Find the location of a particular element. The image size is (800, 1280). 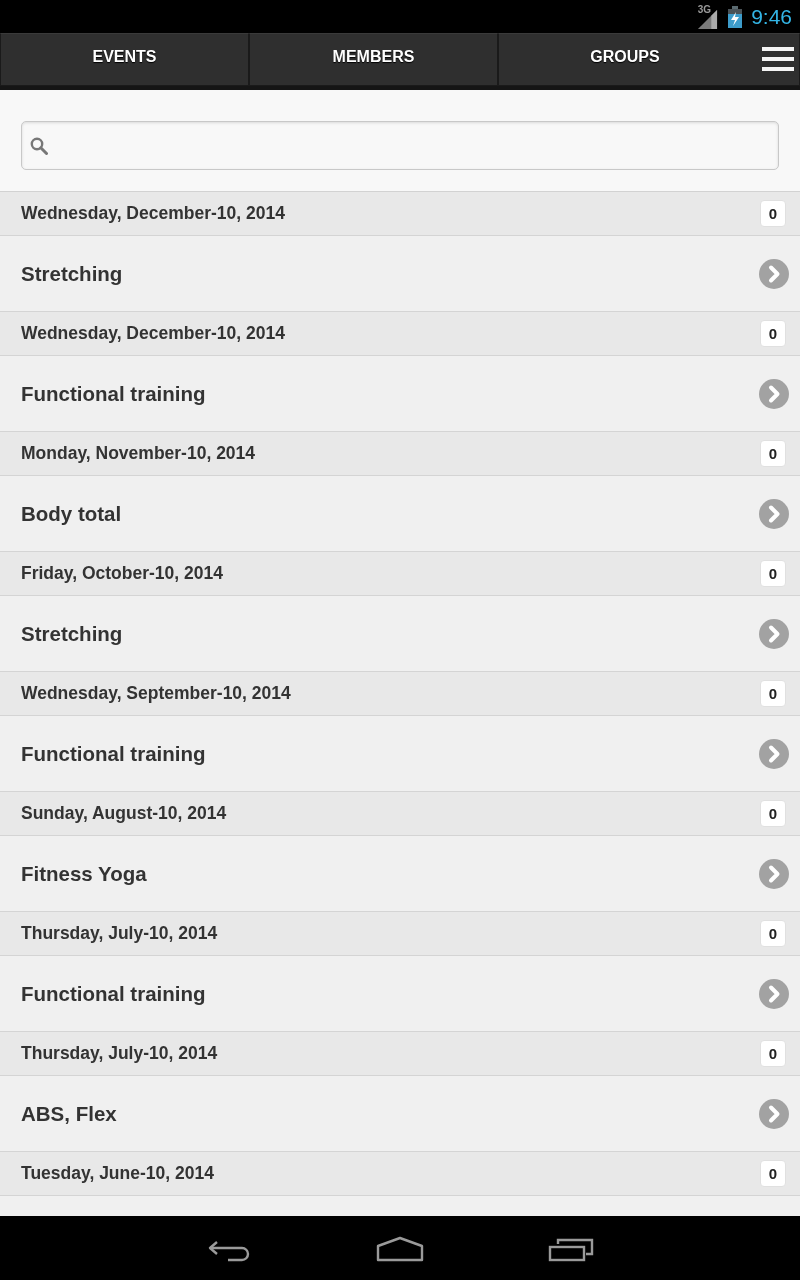

signal-icon is located at coordinates (708, 18).